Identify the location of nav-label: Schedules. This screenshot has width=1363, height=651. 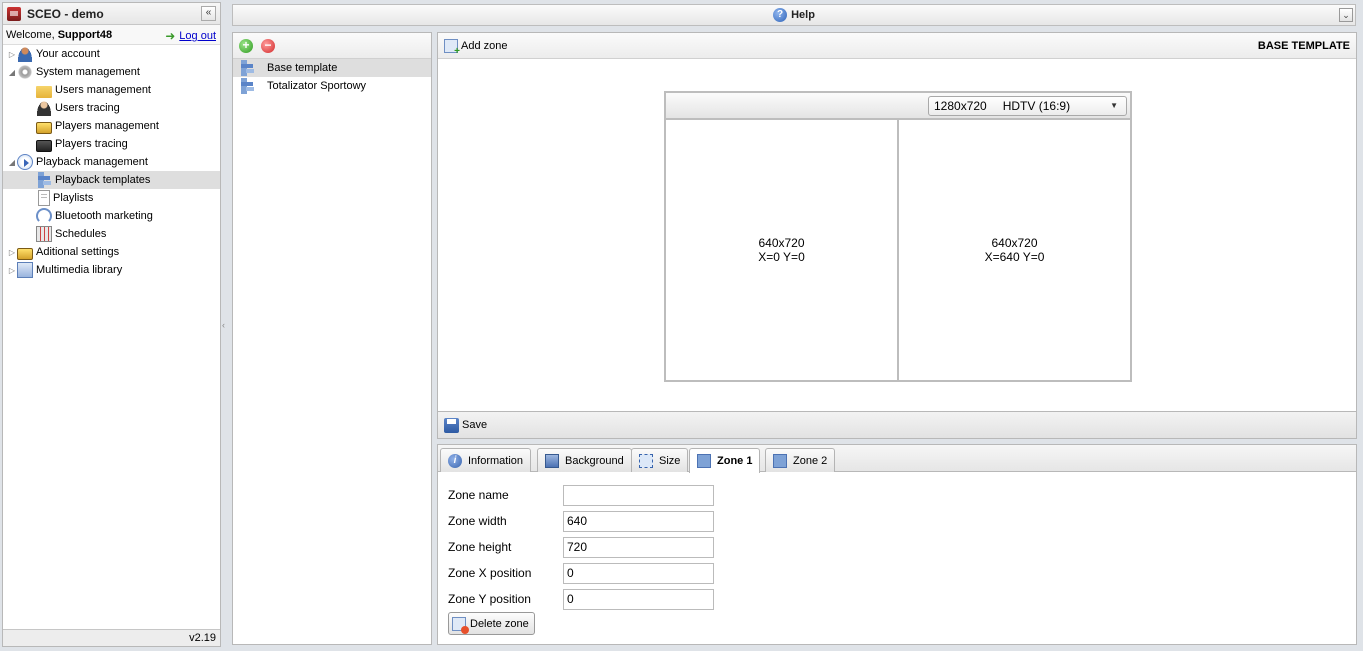
(81, 234).